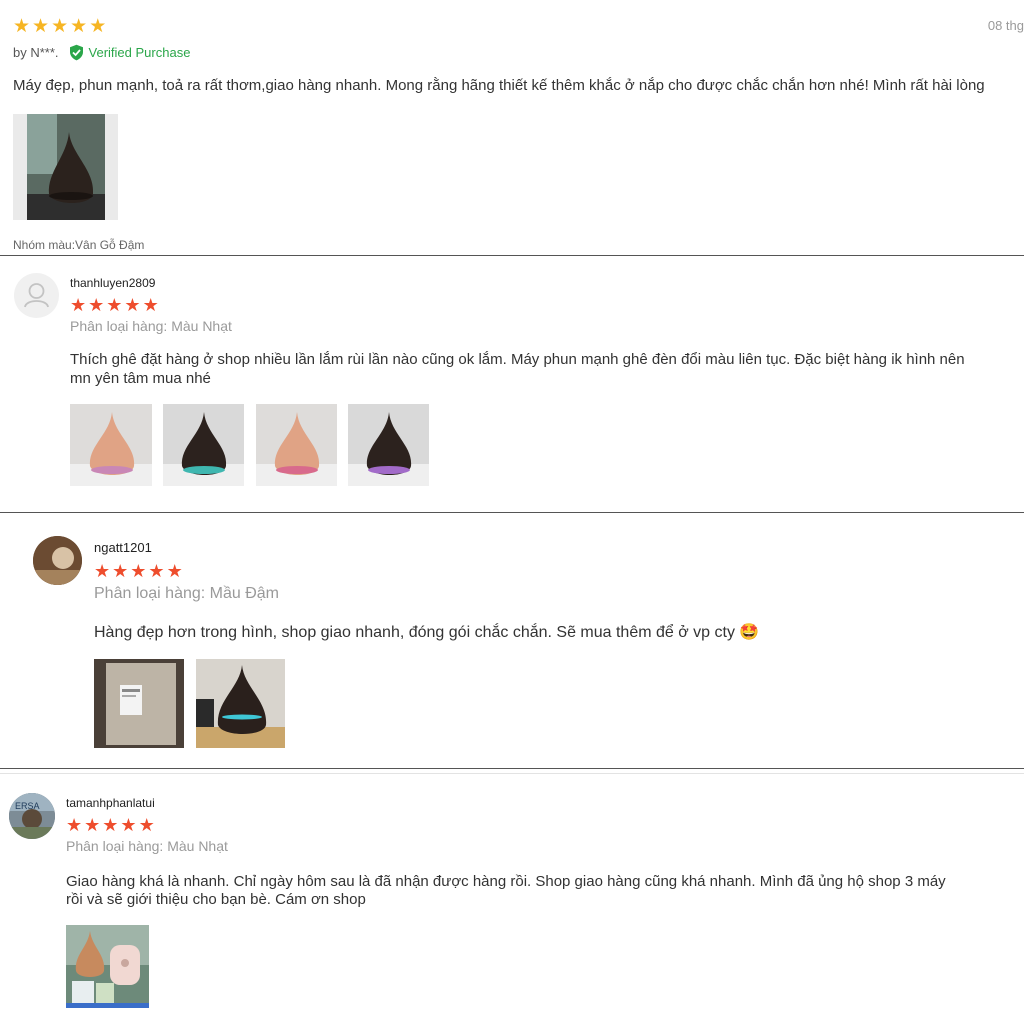  What do you see at coordinates (76, 52) in the screenshot?
I see `verified-check-icon` at bounding box center [76, 52].